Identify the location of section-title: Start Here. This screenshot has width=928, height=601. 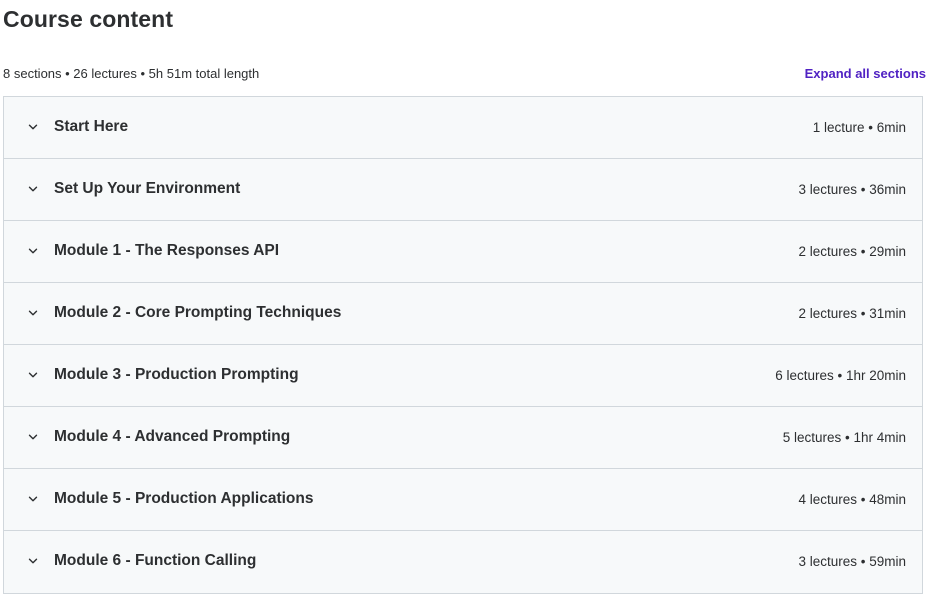
(91, 126).